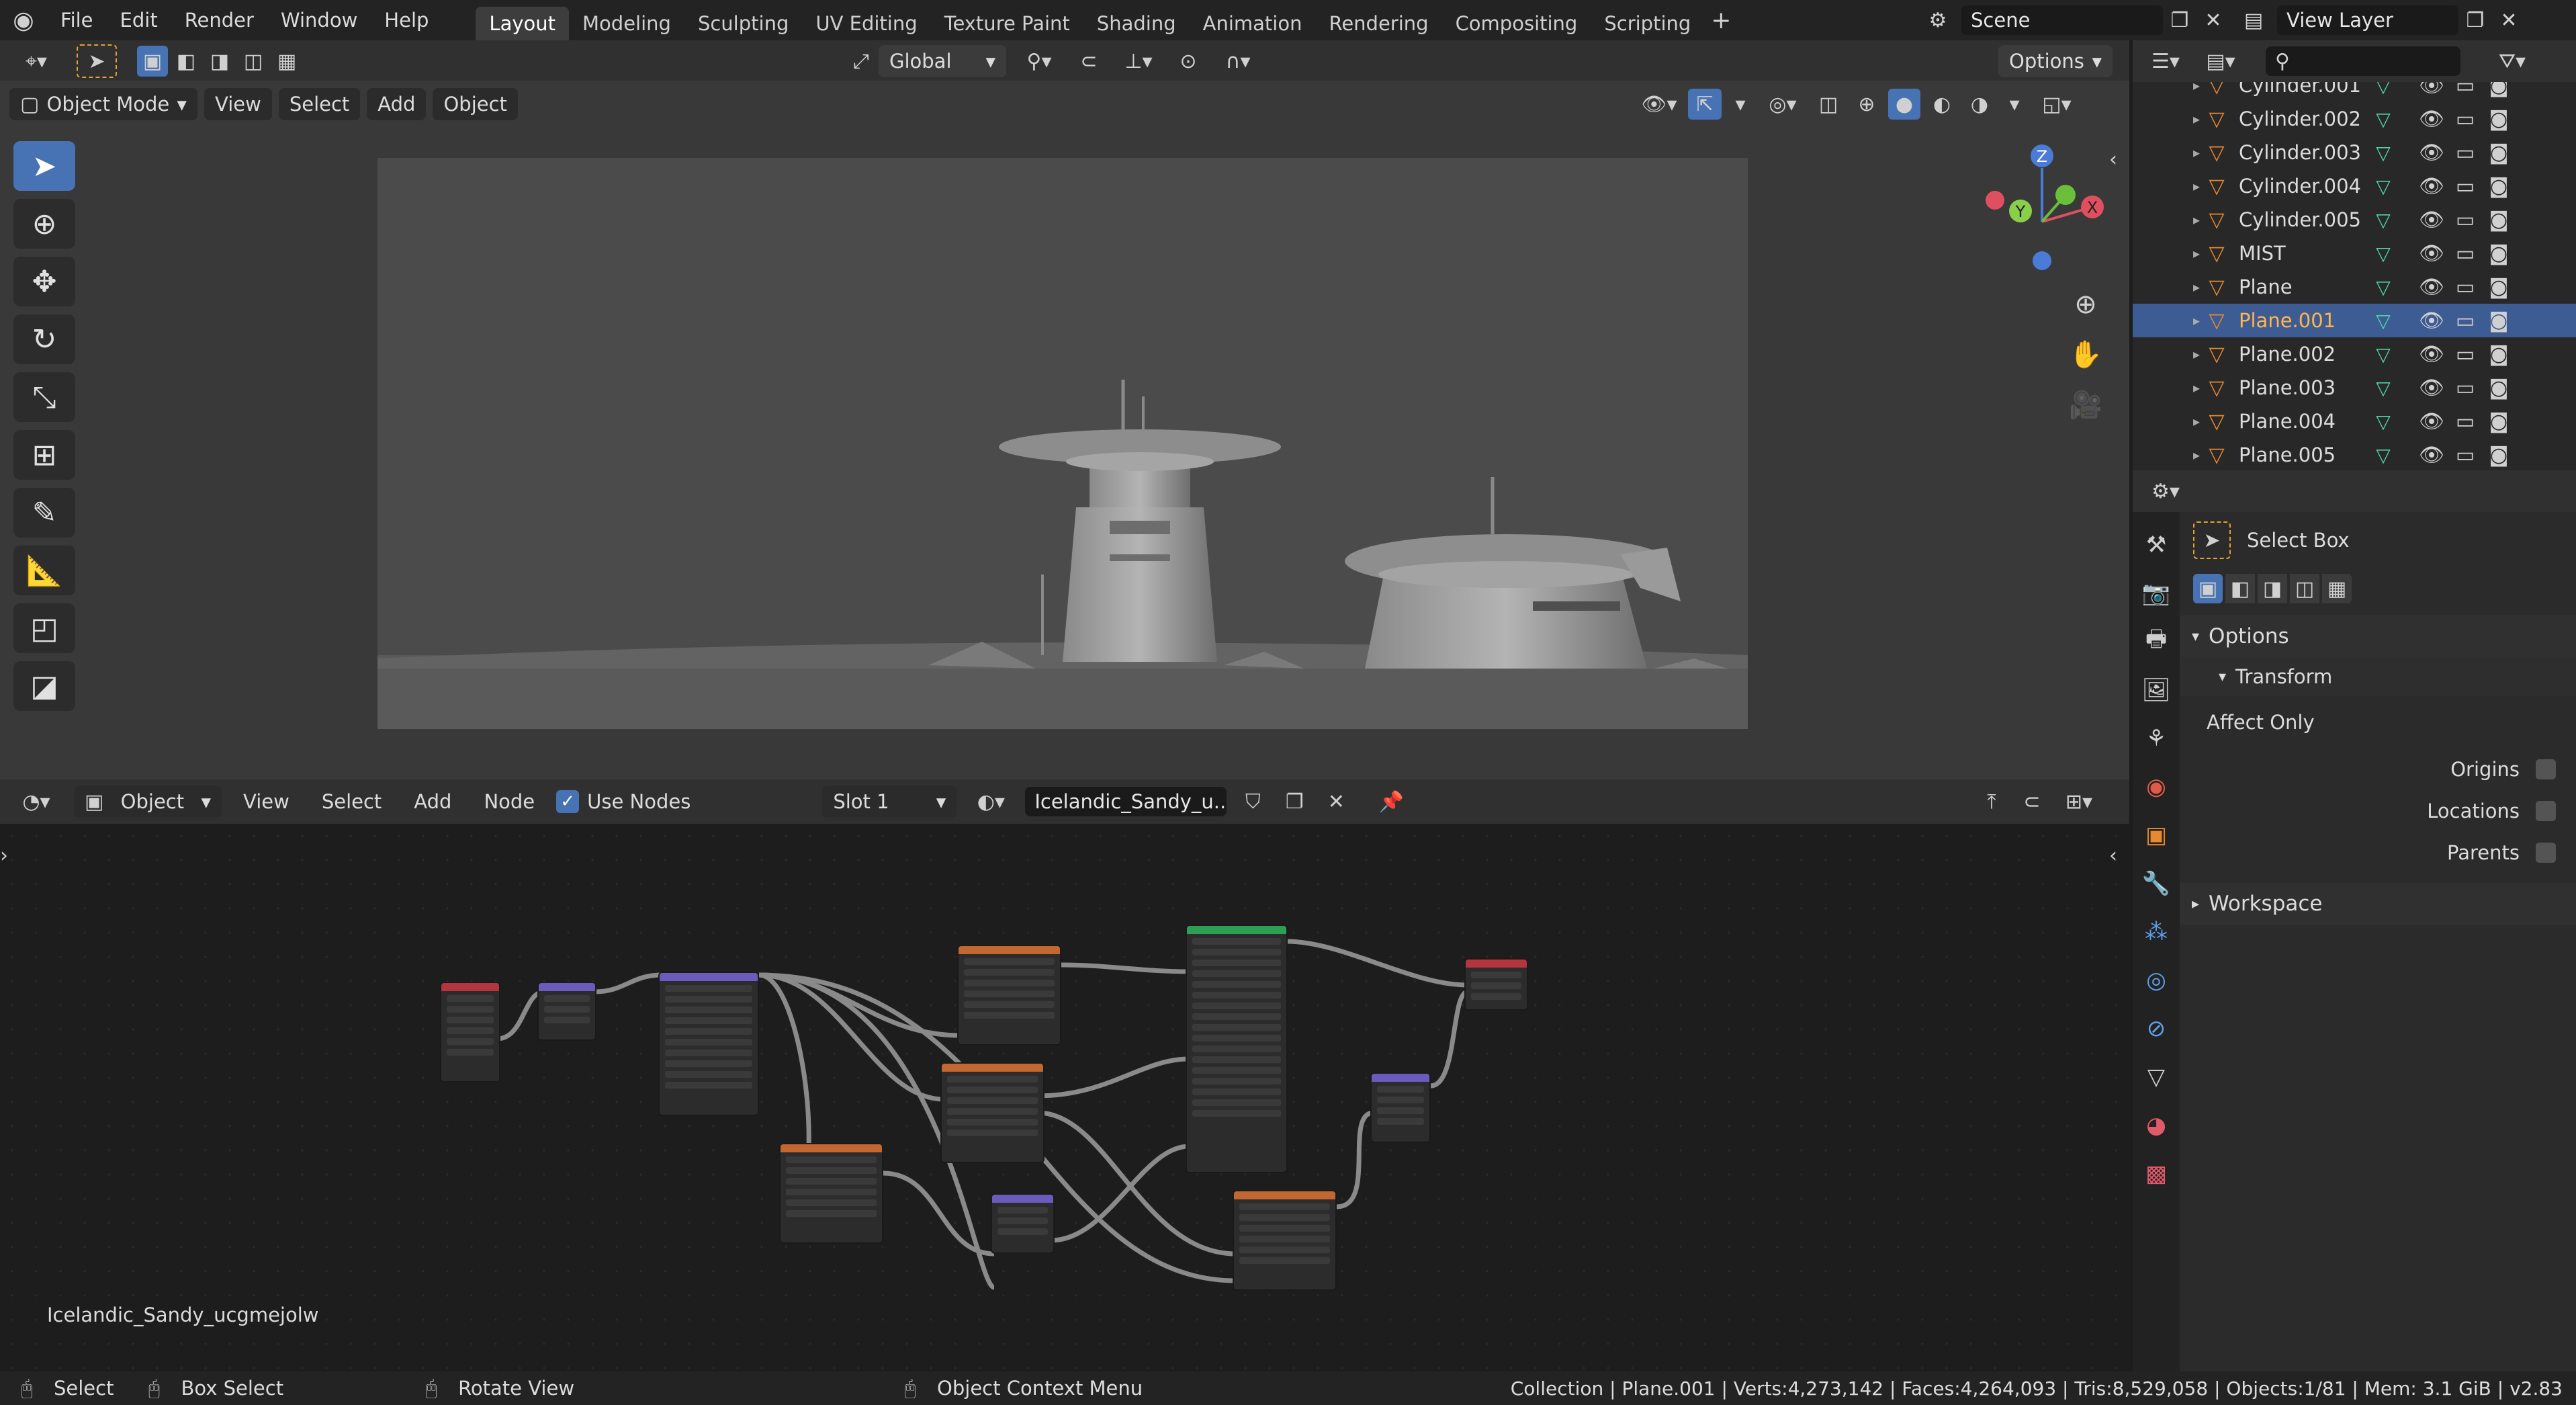 Image resolution: width=2576 pixels, height=1405 pixels. What do you see at coordinates (36, 802) in the screenshot?
I see `node-editor-type-icon: ◔▾` at bounding box center [36, 802].